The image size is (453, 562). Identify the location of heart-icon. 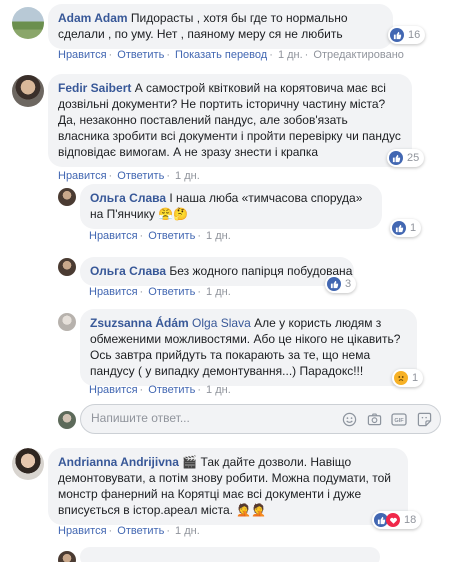
(393, 520).